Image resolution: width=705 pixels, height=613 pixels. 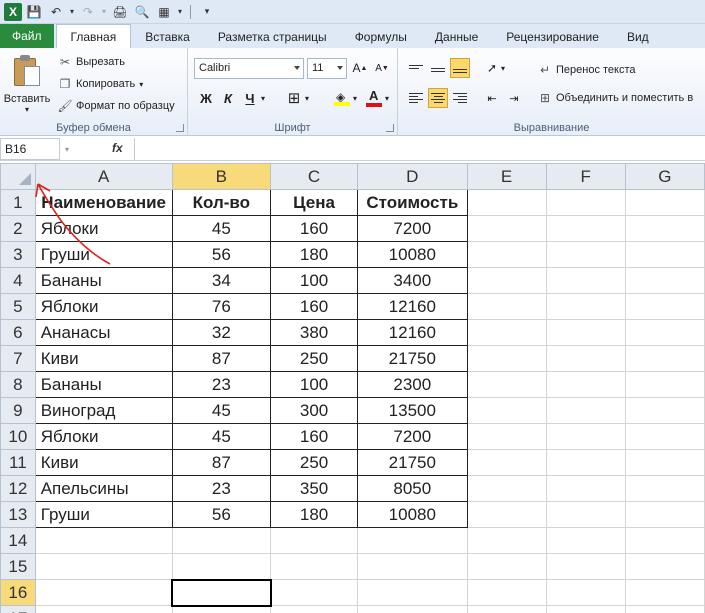 What do you see at coordinates (585, 462) in the screenshot?
I see `cell-f11` at bounding box center [585, 462].